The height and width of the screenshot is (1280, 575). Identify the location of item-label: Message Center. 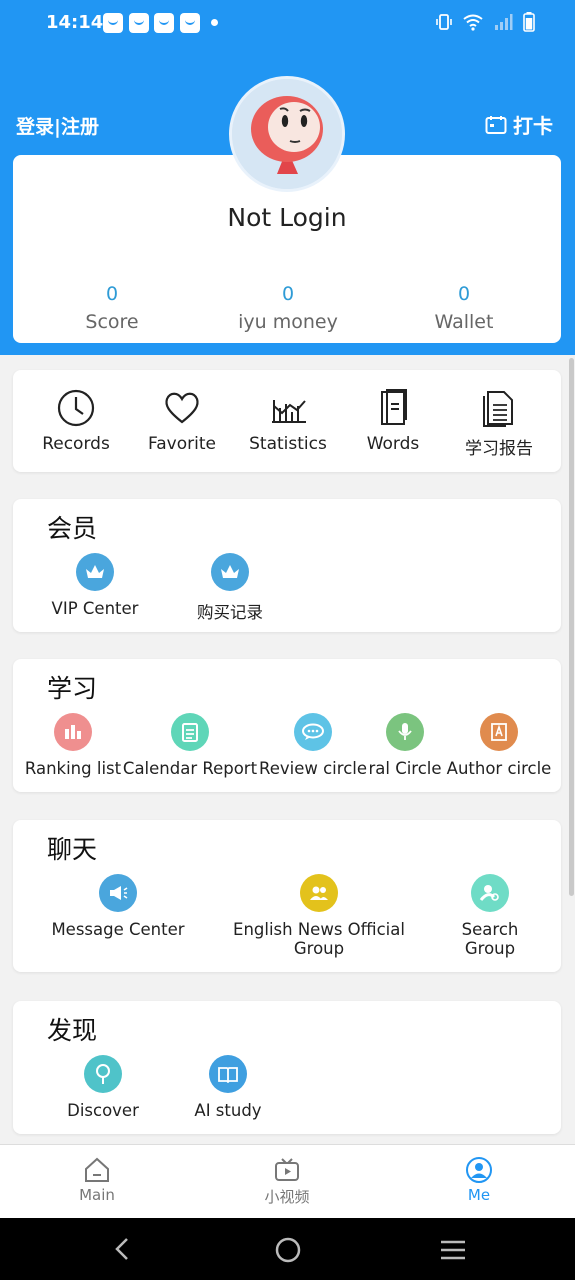
(118, 929).